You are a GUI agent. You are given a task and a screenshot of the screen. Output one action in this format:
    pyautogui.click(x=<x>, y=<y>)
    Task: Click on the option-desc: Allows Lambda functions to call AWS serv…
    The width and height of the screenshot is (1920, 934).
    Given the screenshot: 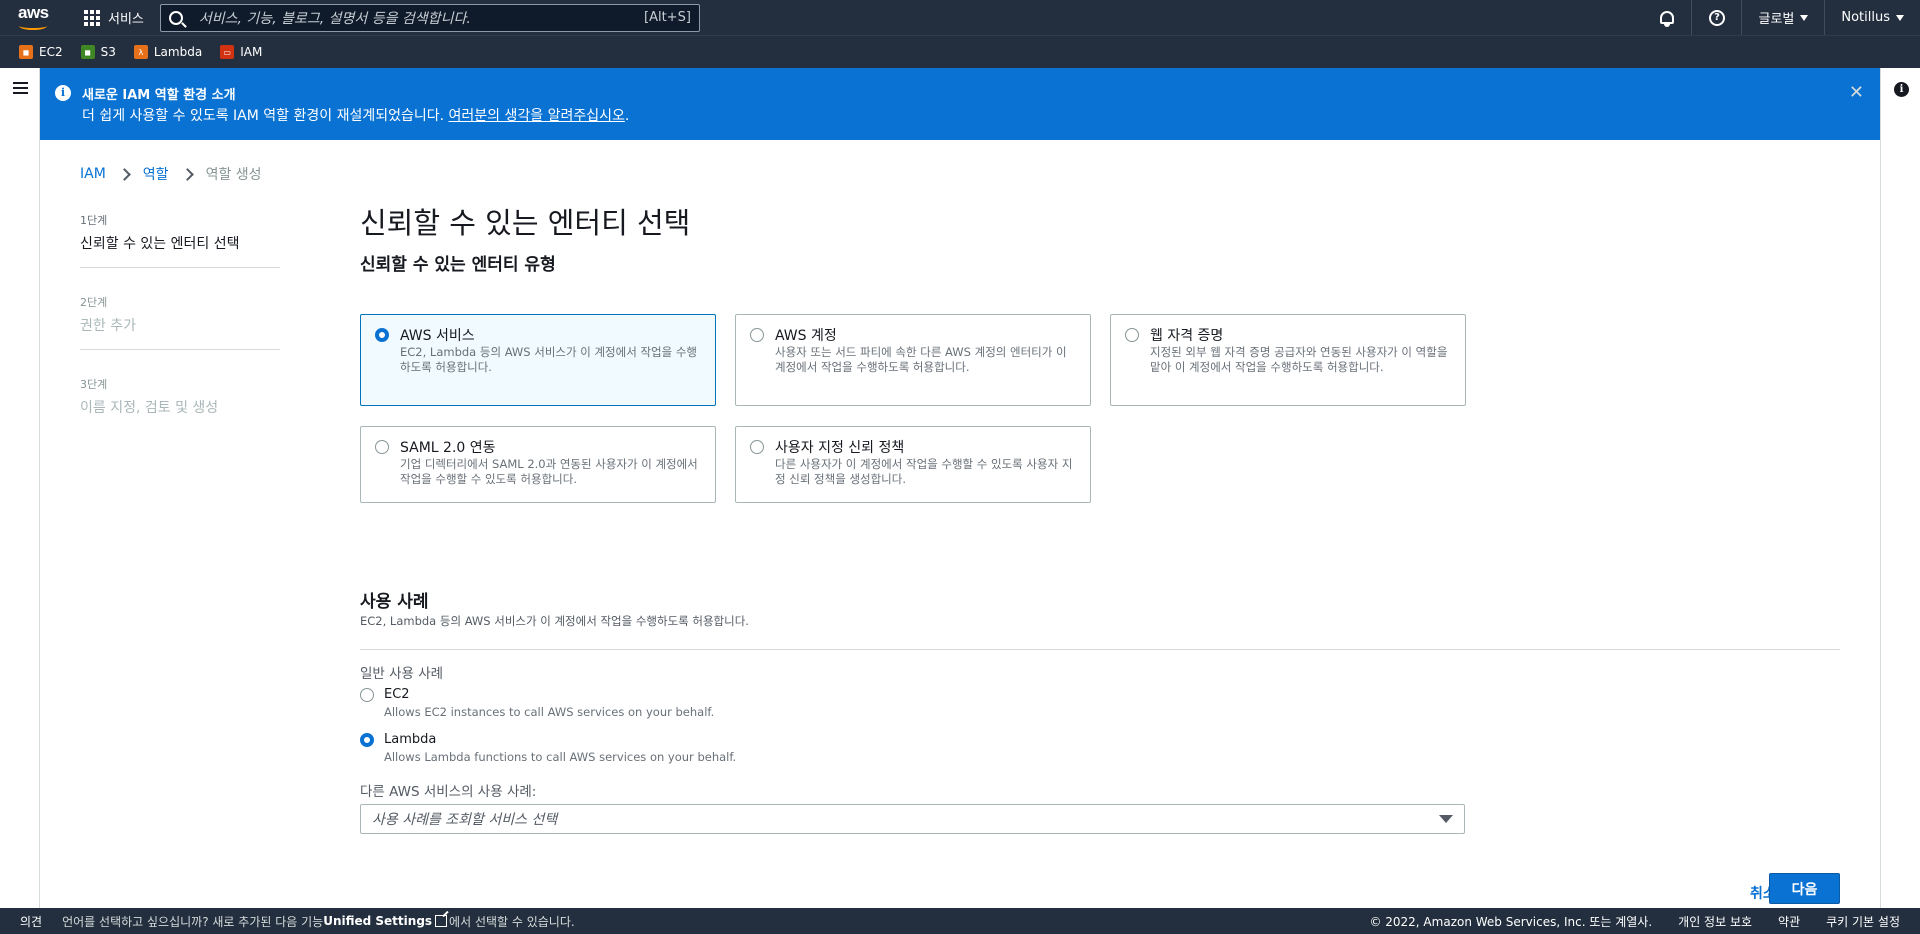 What is the action you would take?
    pyautogui.click(x=560, y=757)
    